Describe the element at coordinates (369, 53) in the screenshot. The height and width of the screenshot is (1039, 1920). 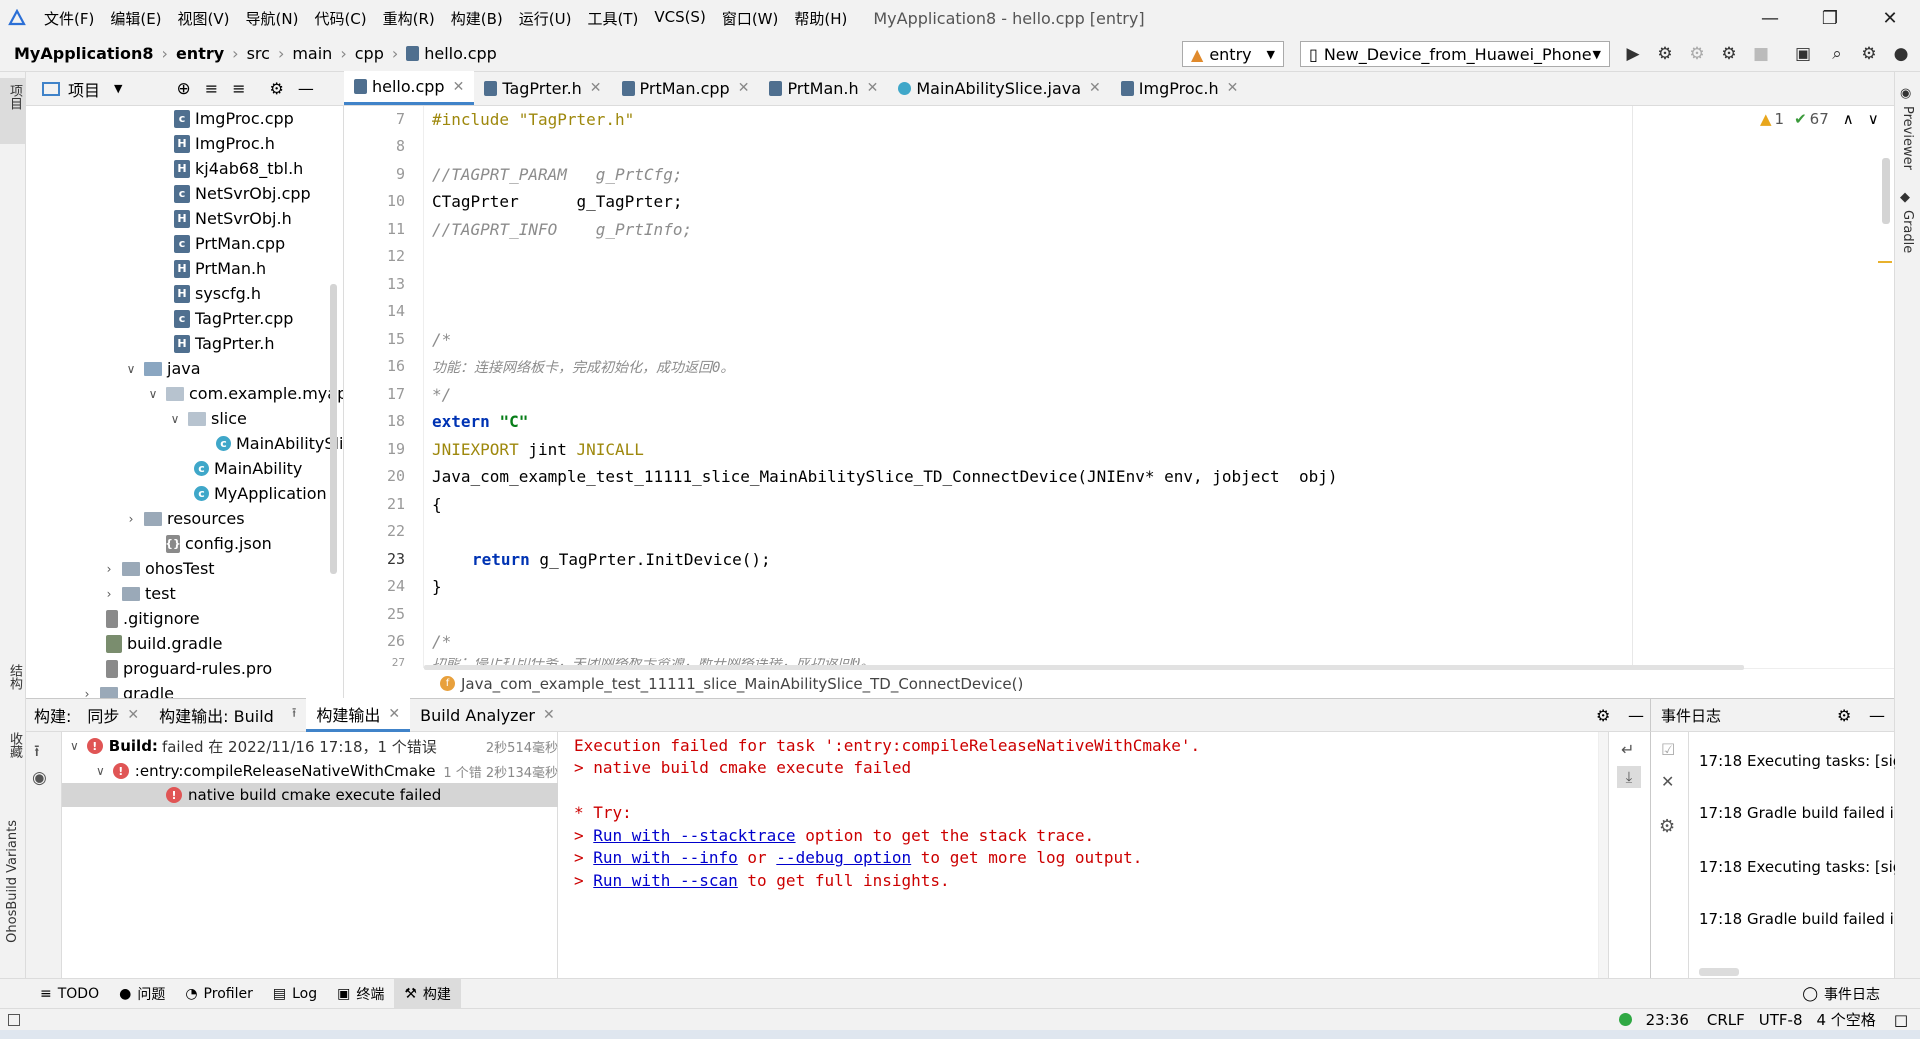
I see `crumb-cpp: cpp` at that location.